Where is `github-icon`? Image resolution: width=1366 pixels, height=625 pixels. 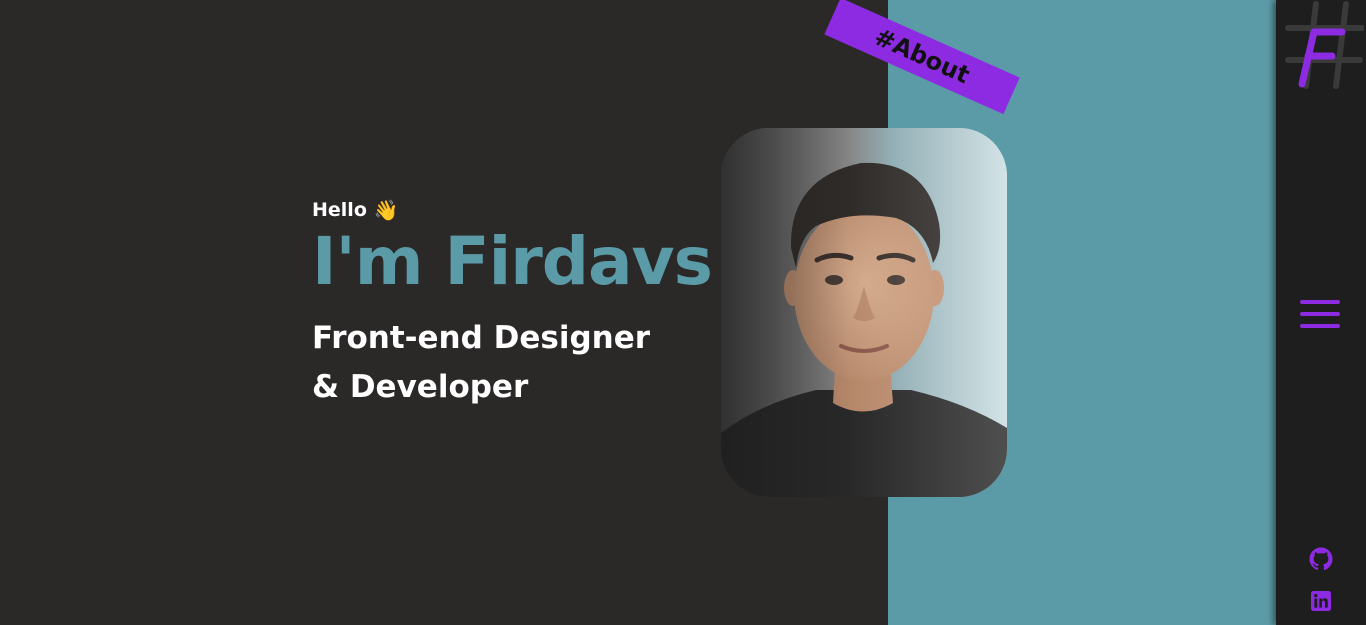 github-icon is located at coordinates (1321, 559).